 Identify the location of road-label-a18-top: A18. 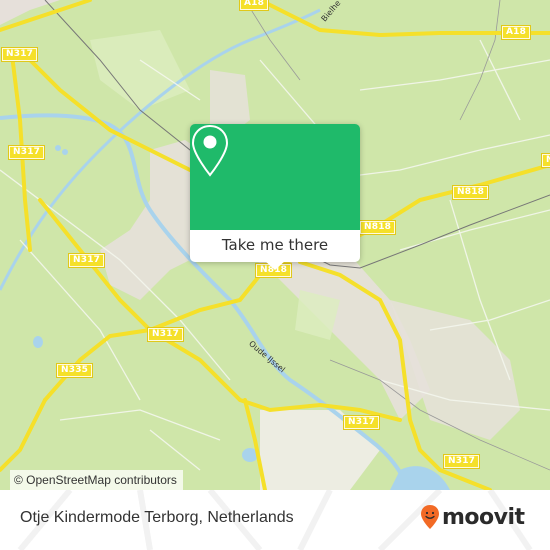
(254, 5).